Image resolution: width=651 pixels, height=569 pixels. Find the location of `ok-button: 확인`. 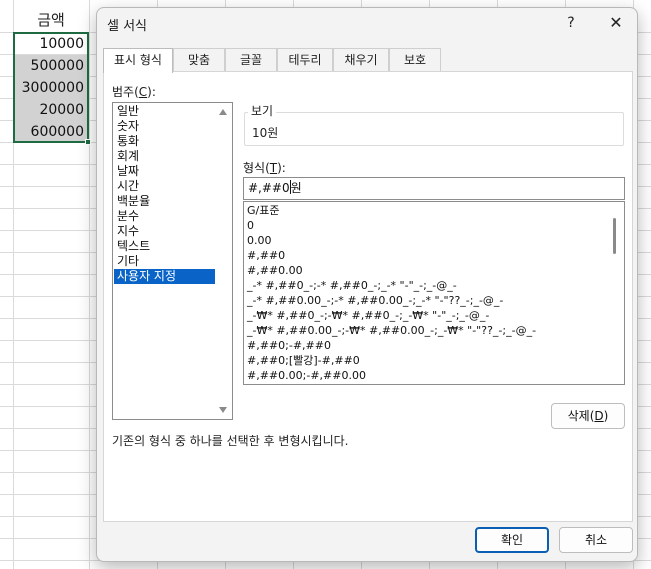

ok-button: 확인 is located at coordinates (512, 540).